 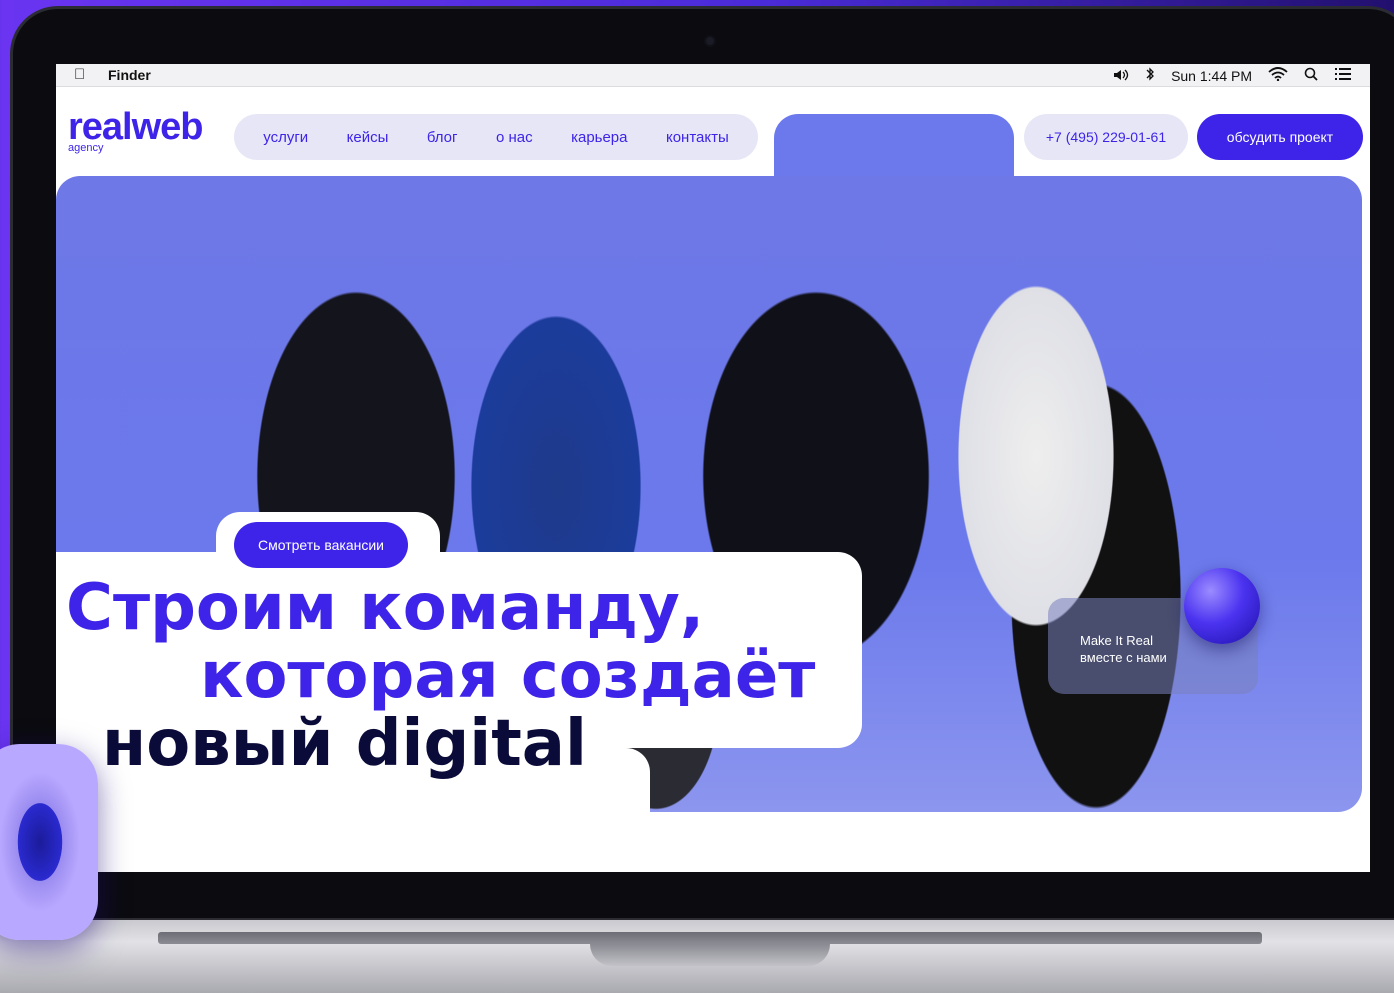 What do you see at coordinates (1123, 657) in the screenshot?
I see `card-subtitle: вместе с нами` at bounding box center [1123, 657].